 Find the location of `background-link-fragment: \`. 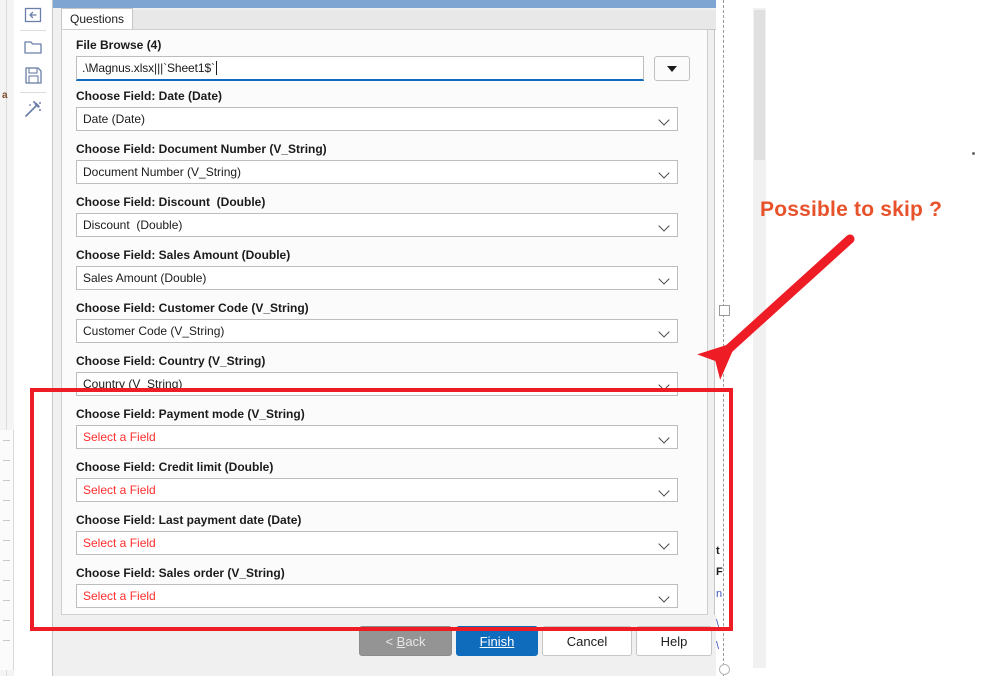

background-link-fragment: \ is located at coordinates (718, 646).